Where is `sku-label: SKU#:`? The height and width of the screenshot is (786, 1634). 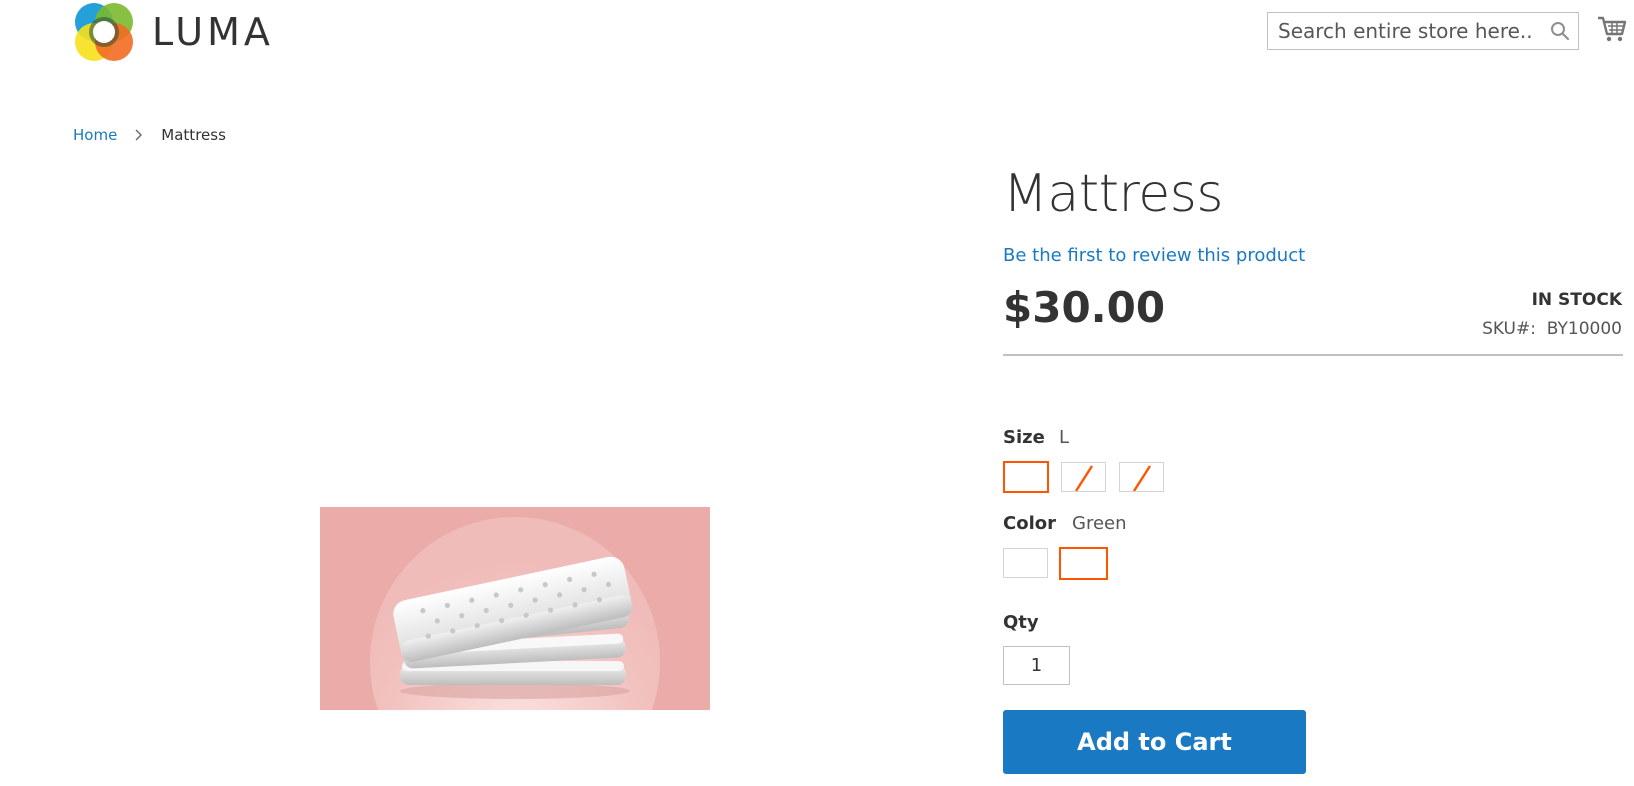
sku-label: SKU#: is located at coordinates (1509, 329).